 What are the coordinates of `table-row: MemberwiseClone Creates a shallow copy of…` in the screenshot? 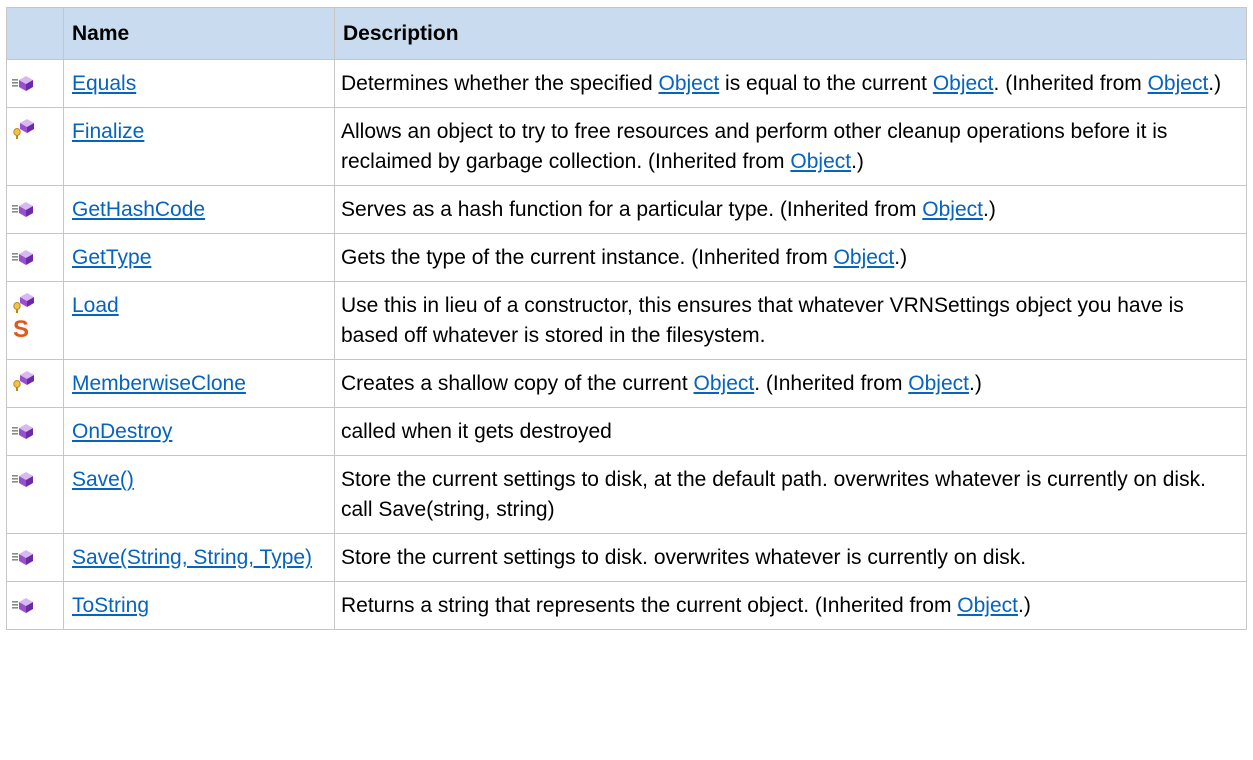 It's located at (626, 383).